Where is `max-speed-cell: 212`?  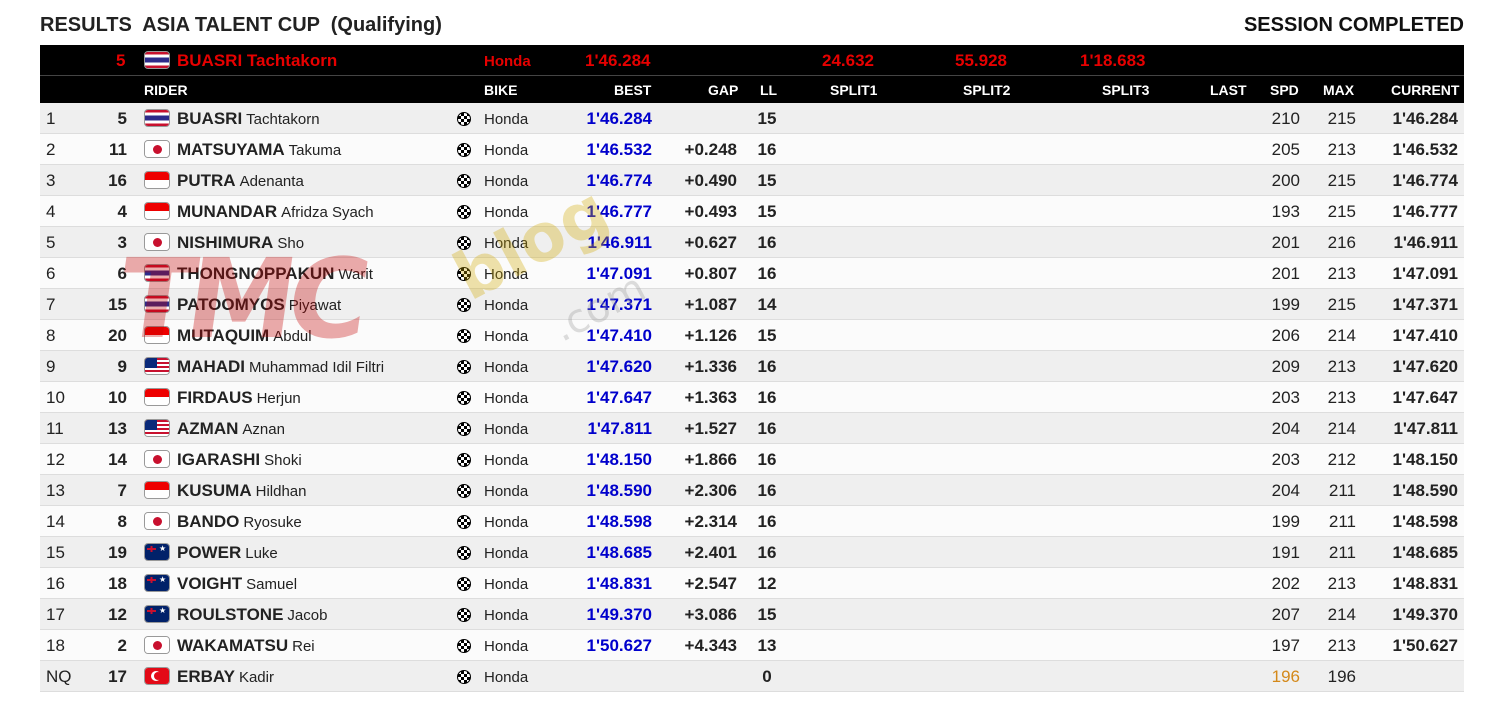
max-speed-cell: 212 is located at coordinates (1341, 459).